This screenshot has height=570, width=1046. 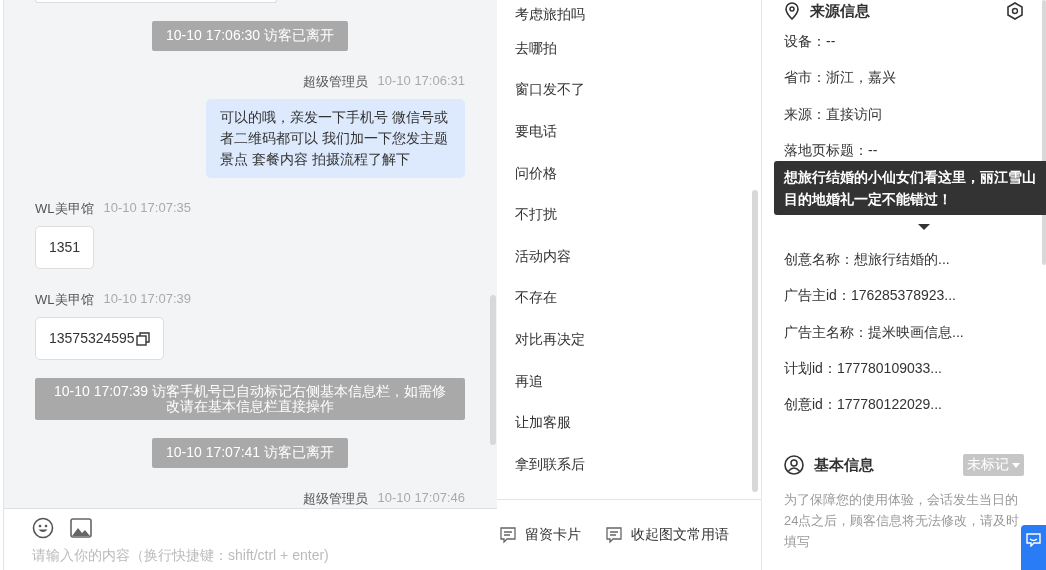 What do you see at coordinates (629, 464) in the screenshot?
I see `quick-phrase: 拿到联系后` at bounding box center [629, 464].